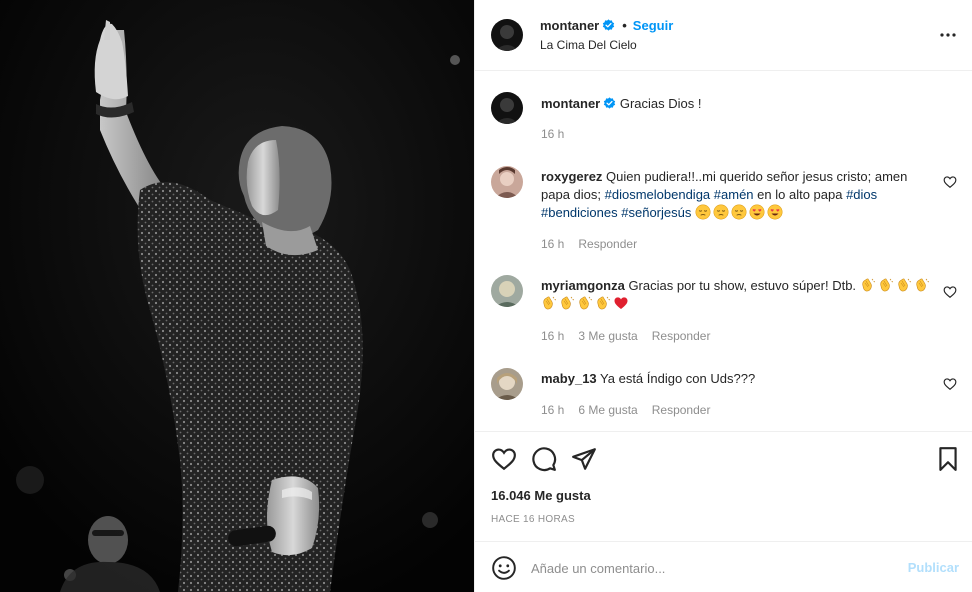  What do you see at coordinates (541, 495) in the screenshot?
I see `like-count: 16.046 Me gusta` at bounding box center [541, 495].